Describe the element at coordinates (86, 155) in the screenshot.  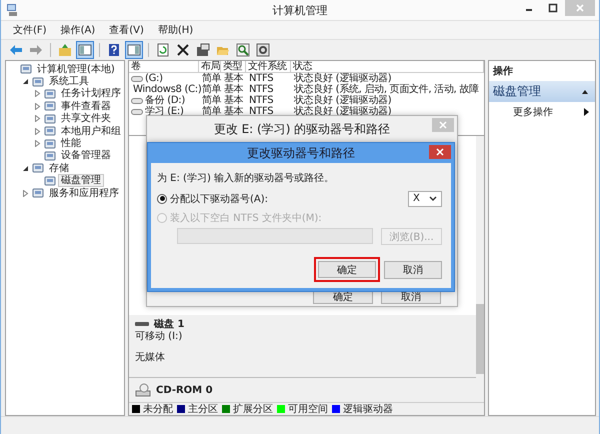
I see `tree-item: 设备管理器` at that location.